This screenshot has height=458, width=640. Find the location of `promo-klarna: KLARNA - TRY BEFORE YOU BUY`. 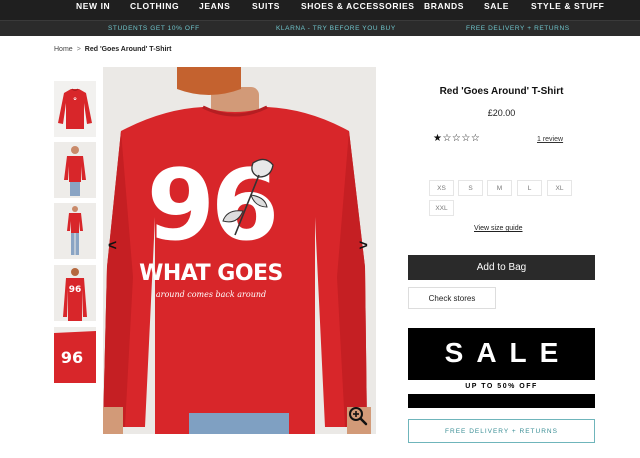

promo-klarna: KLARNA - TRY BEFORE YOU BUY is located at coordinates (336, 28).